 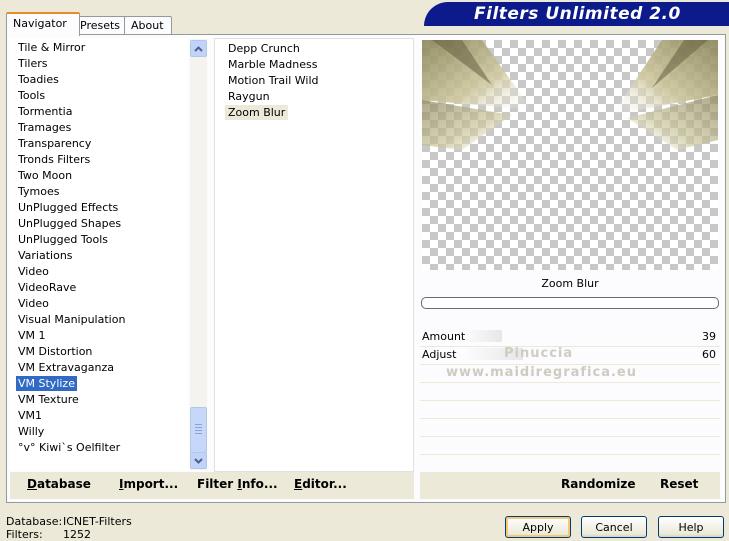 I want to click on category-item: Tools, so click(x=31, y=95).